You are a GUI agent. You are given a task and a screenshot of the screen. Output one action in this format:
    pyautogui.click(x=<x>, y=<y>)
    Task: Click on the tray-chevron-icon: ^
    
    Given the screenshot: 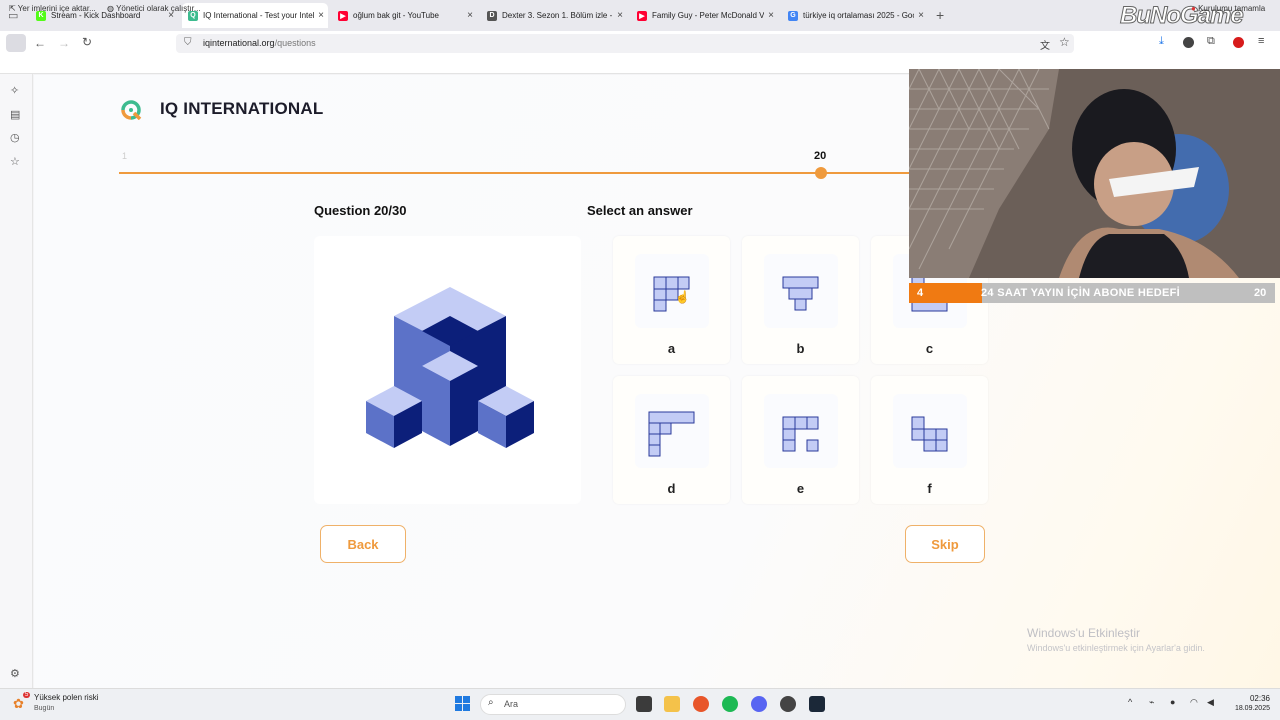 What is the action you would take?
    pyautogui.click(x=1130, y=702)
    